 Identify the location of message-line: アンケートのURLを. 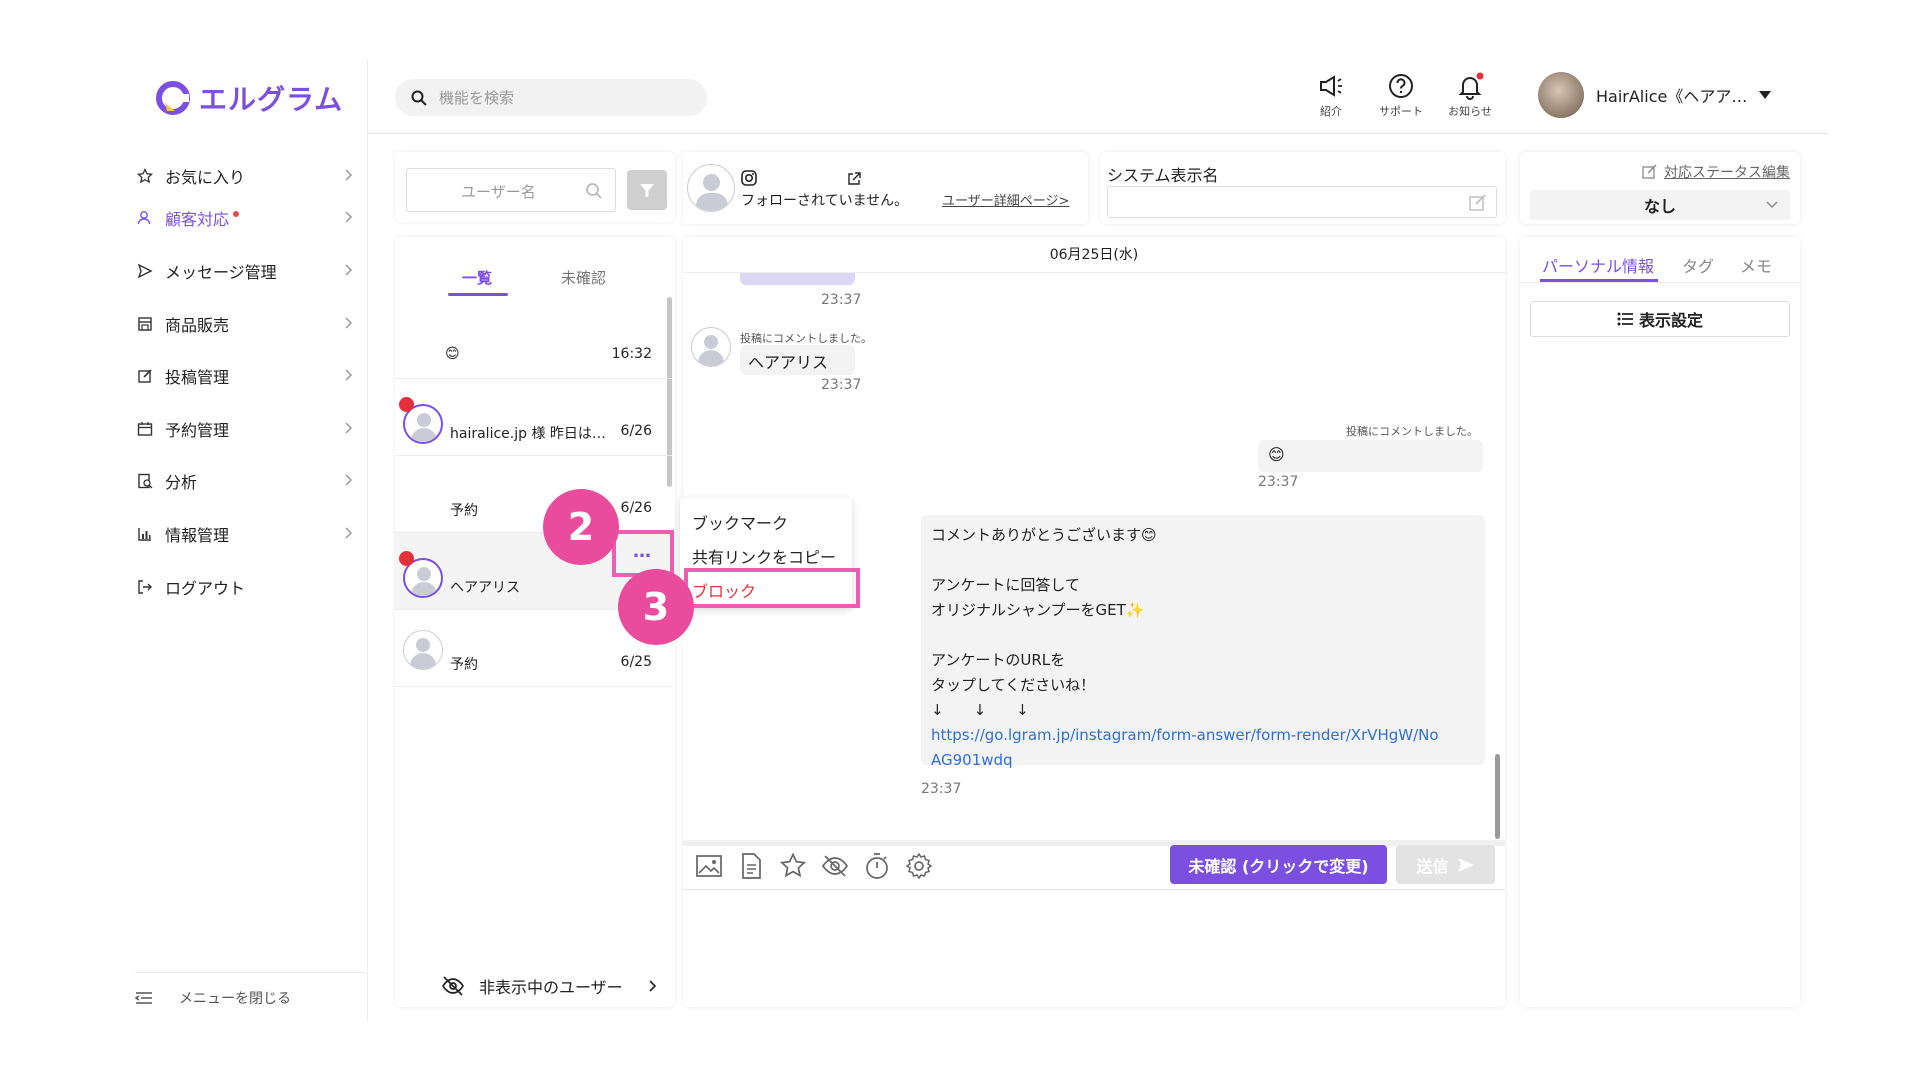
(998, 660).